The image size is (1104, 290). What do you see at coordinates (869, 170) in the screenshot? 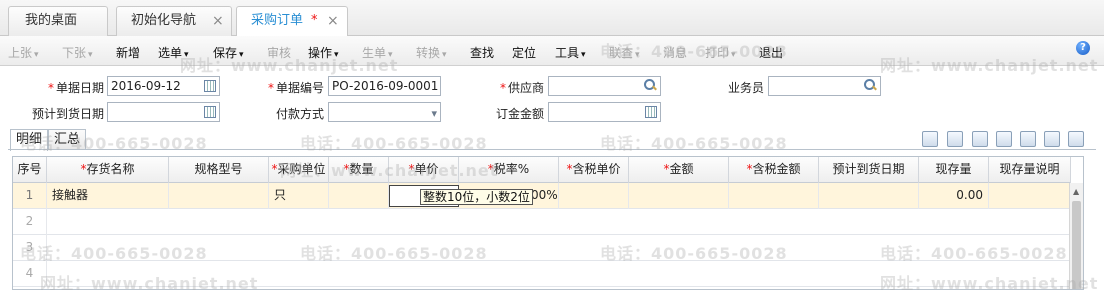
I see `col-header-arrival-date: 预计到货日期` at bounding box center [869, 170].